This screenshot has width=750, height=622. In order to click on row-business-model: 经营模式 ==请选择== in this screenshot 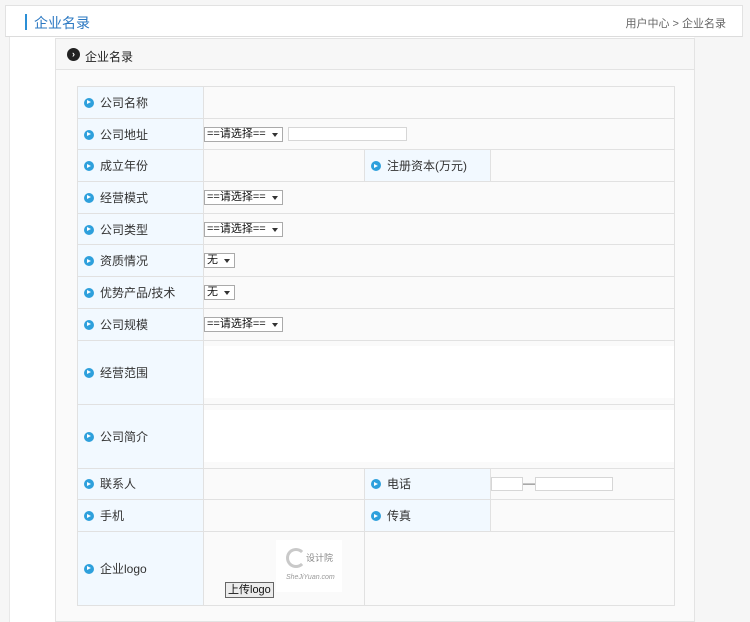, I will do `click(376, 197)`.